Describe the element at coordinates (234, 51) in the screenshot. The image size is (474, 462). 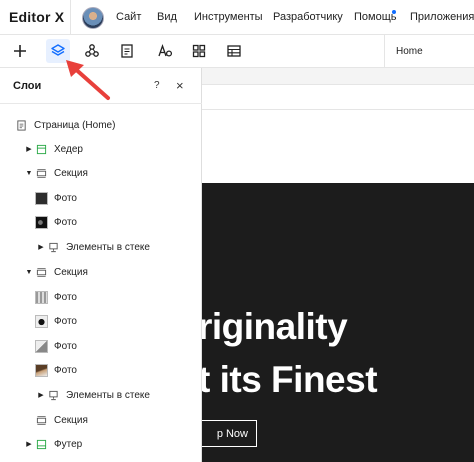
I see `table-icon` at that location.